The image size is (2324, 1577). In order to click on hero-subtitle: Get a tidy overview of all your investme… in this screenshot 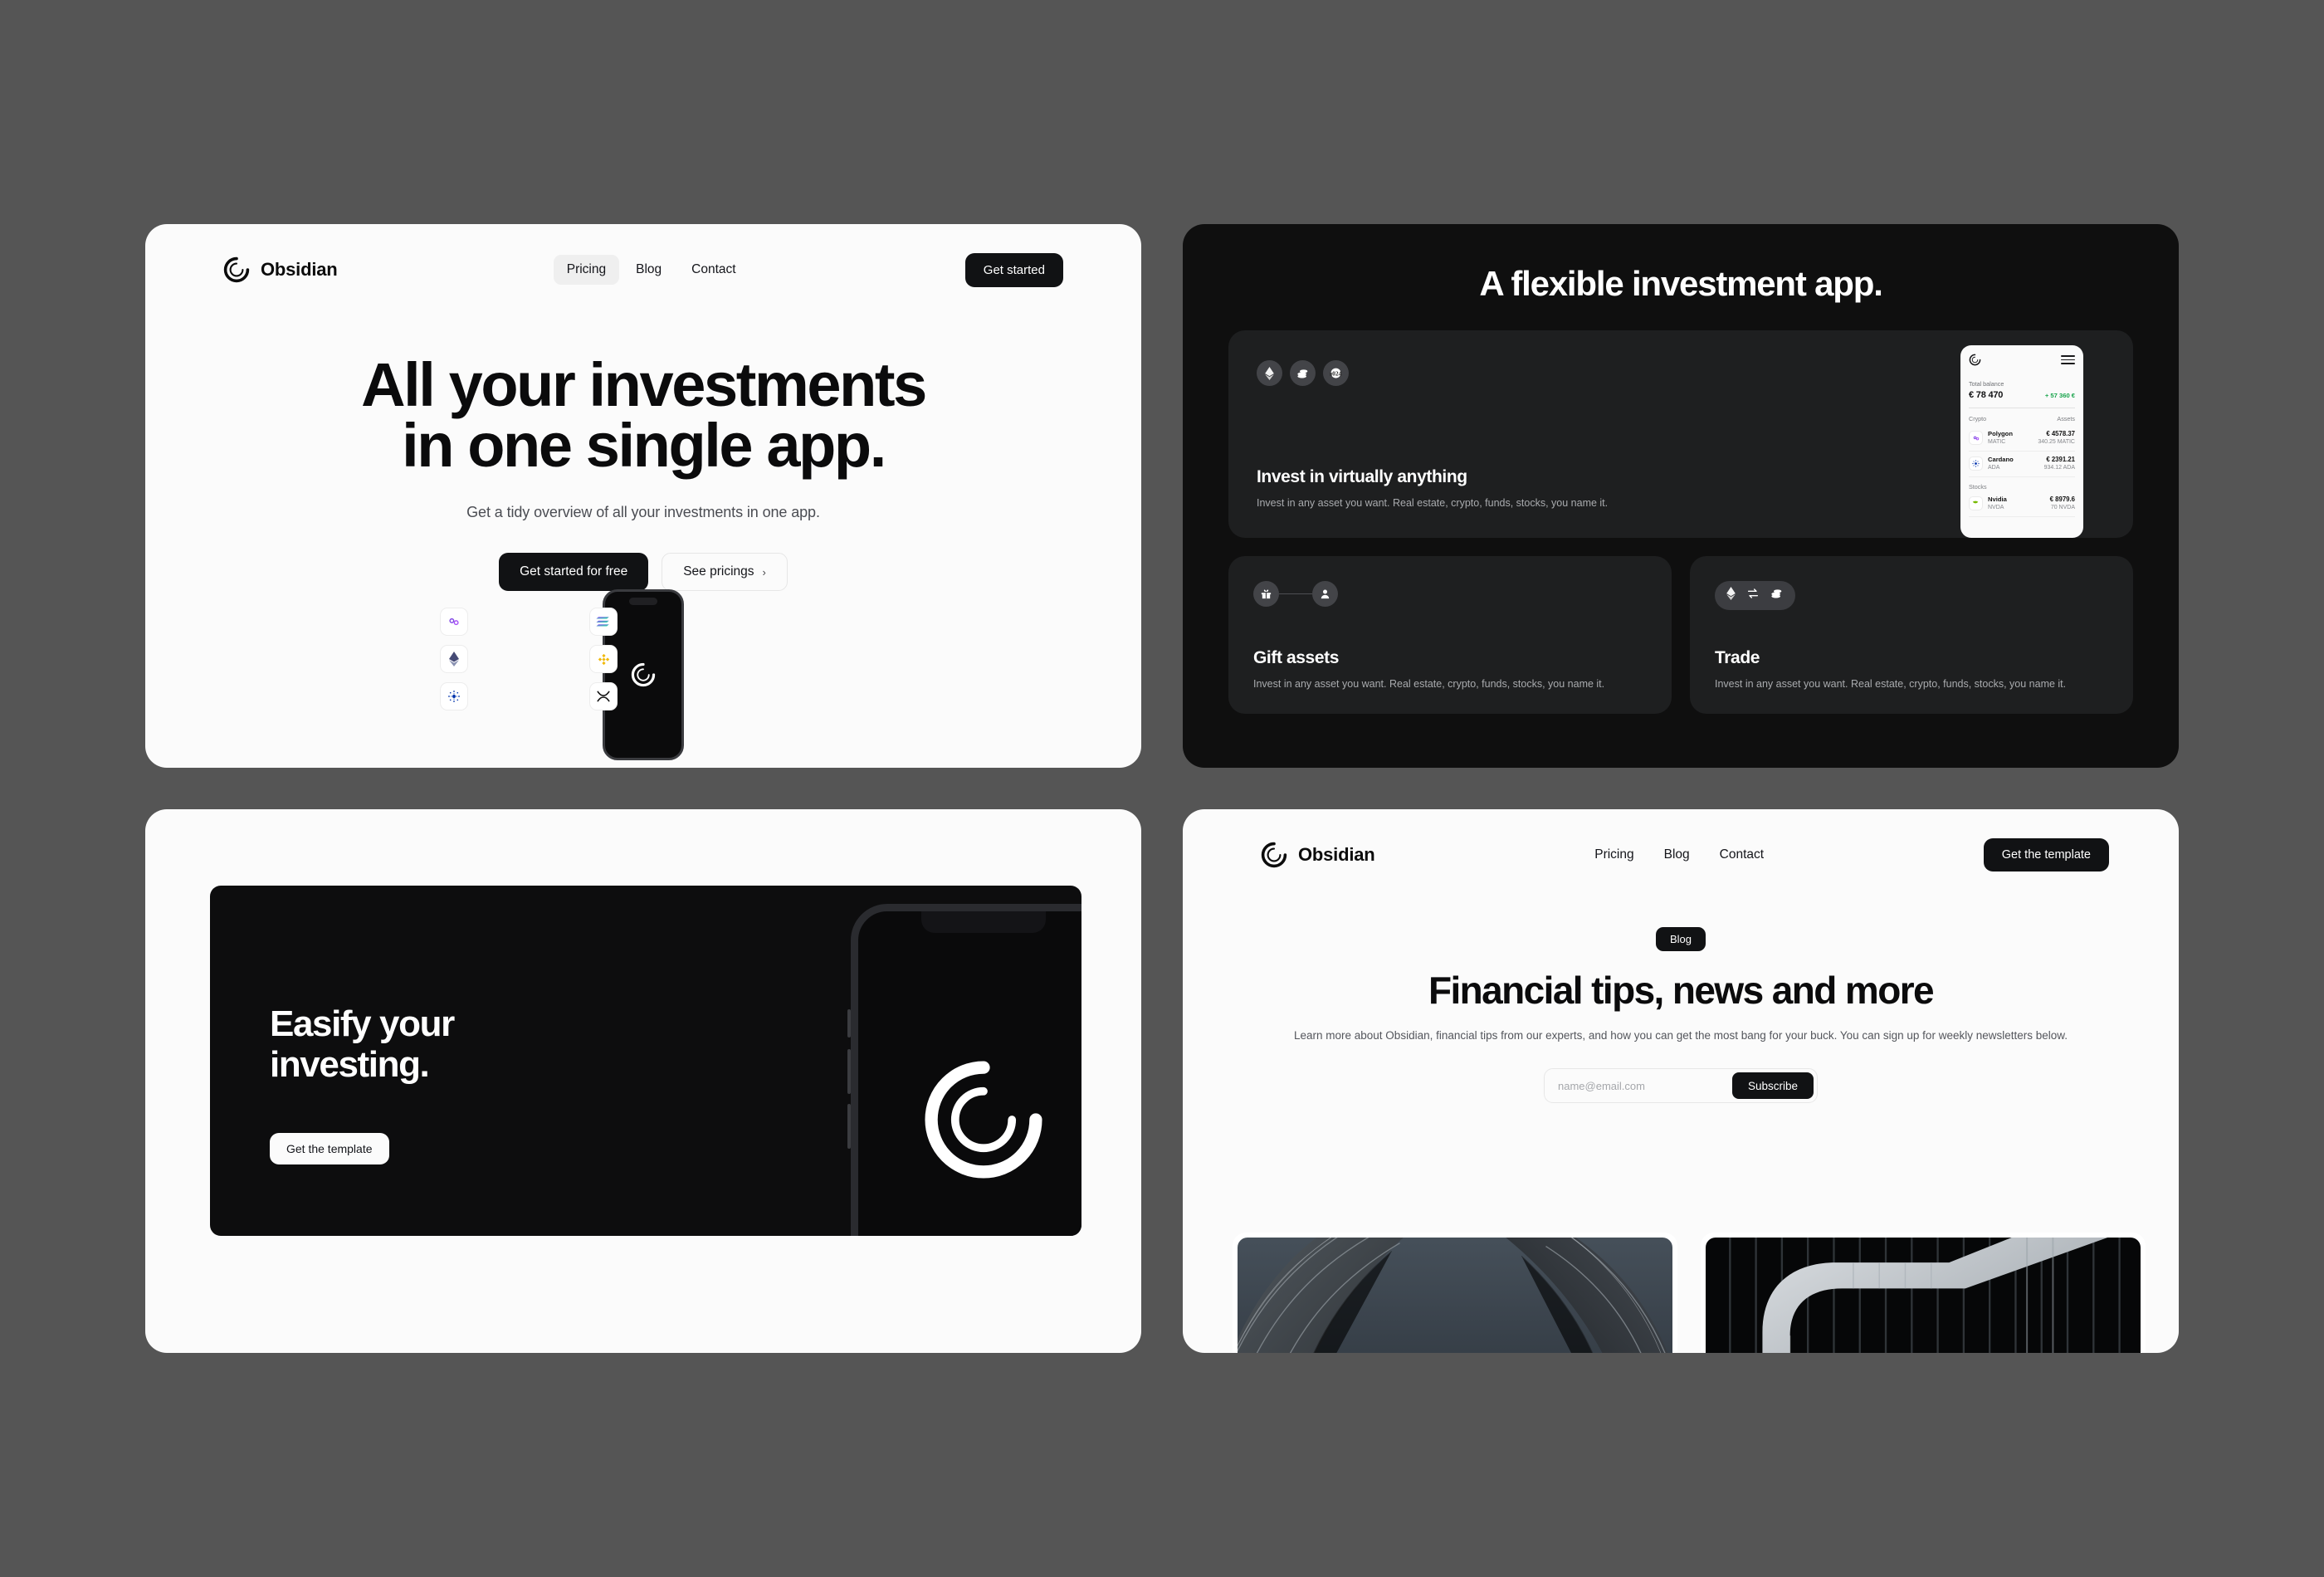, I will do `click(643, 513)`.